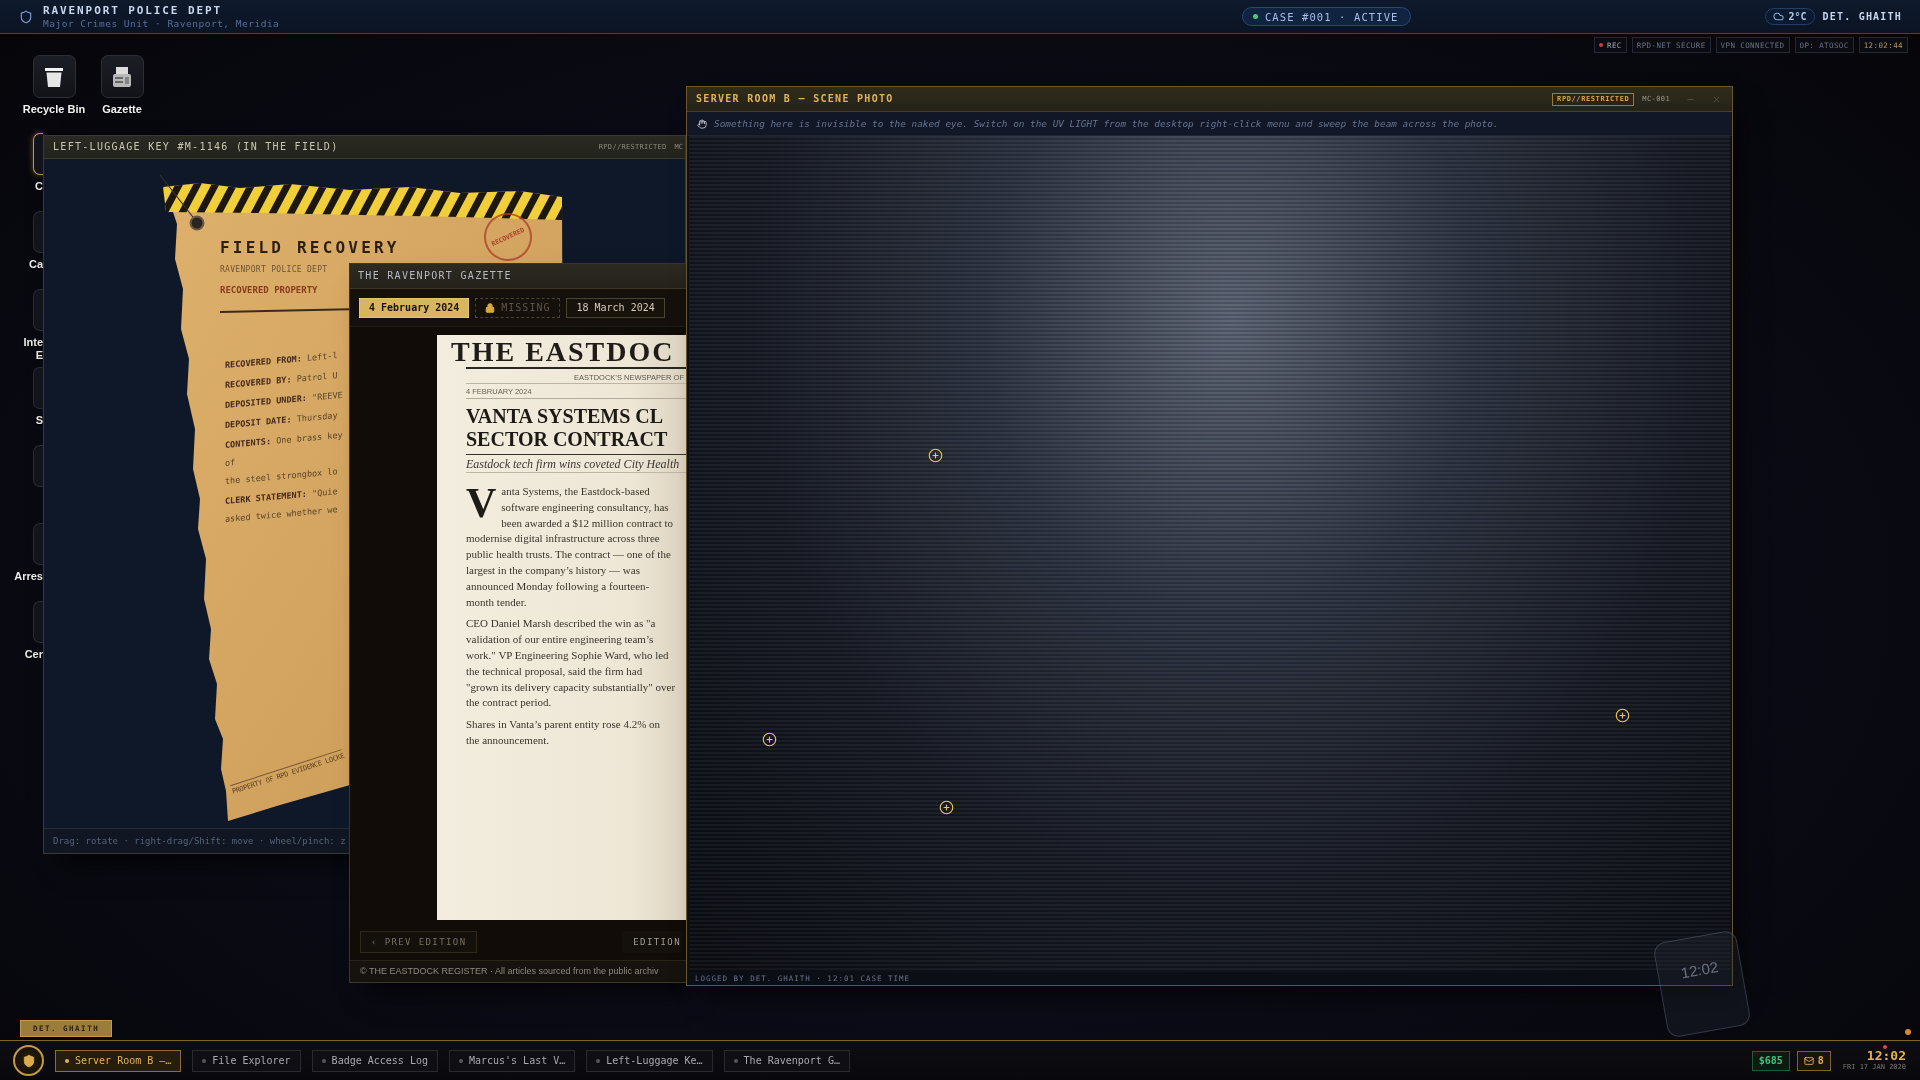 This screenshot has width=1920, height=1080. What do you see at coordinates (564, 732) in the screenshot?
I see `article-paragraph: Shares in Vanta’s parent entity rose 4.2% on the announcement.` at bounding box center [564, 732].